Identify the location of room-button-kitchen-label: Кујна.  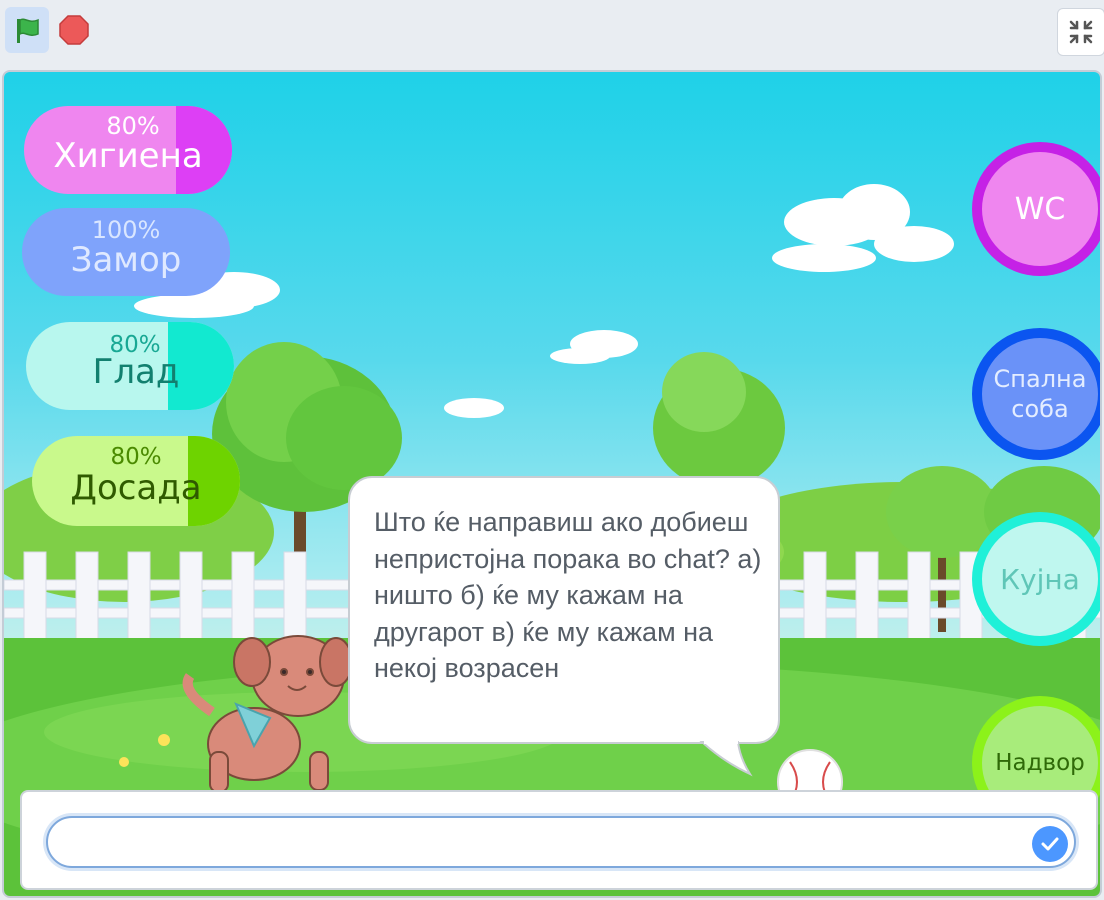
(1040, 579).